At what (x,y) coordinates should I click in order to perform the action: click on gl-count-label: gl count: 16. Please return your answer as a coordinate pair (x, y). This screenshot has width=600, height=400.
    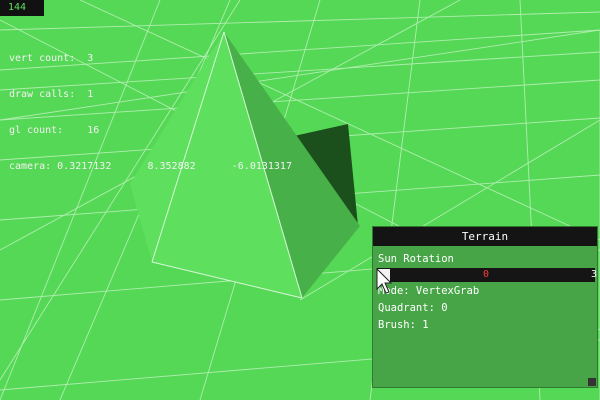
    Looking at the image, I should click on (54, 130).